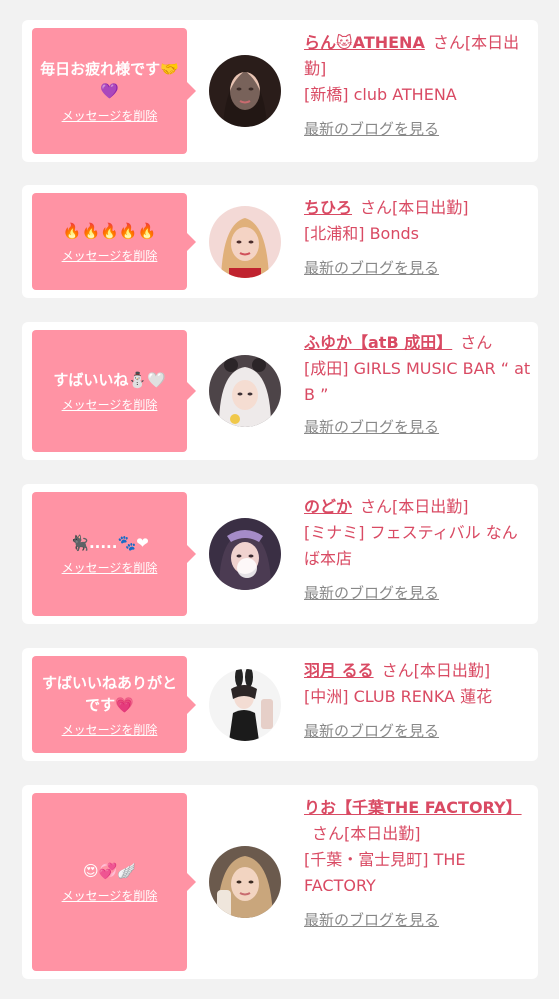  What do you see at coordinates (328, 207) in the screenshot?
I see `girl-name-link: ちひろ` at bounding box center [328, 207].